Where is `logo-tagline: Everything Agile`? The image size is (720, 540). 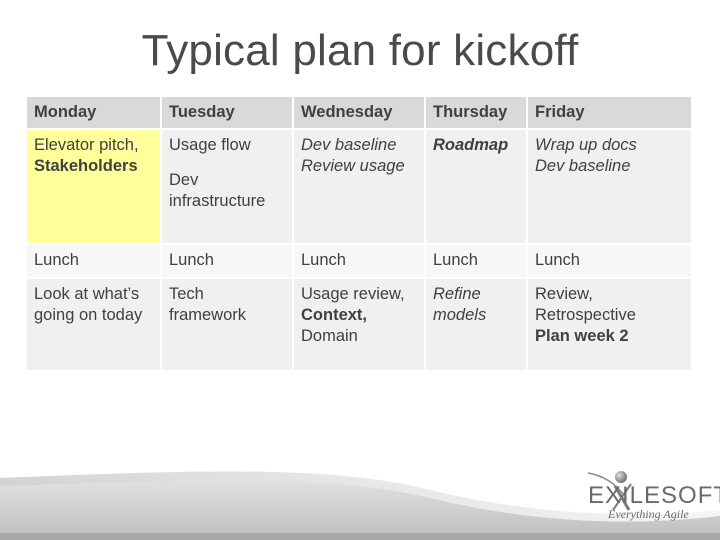
logo-tagline: Everything Agile is located at coordinates (648, 514).